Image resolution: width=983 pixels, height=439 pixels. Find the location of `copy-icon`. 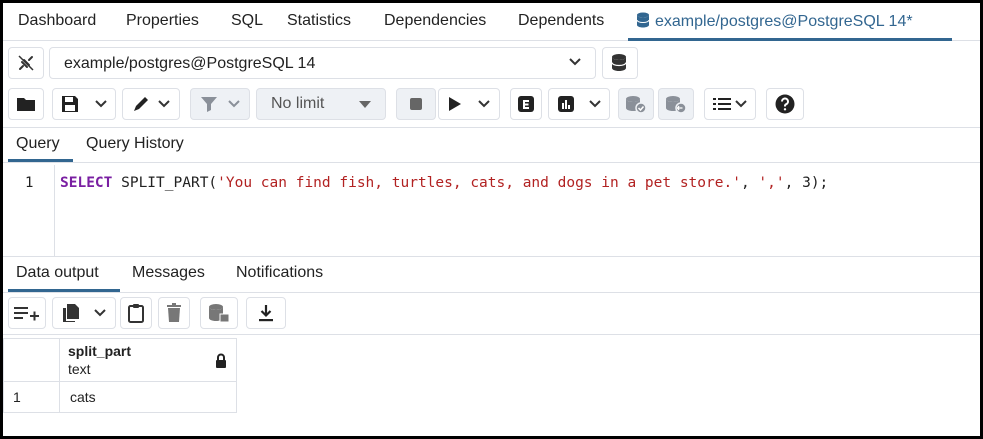

copy-icon is located at coordinates (71, 313).